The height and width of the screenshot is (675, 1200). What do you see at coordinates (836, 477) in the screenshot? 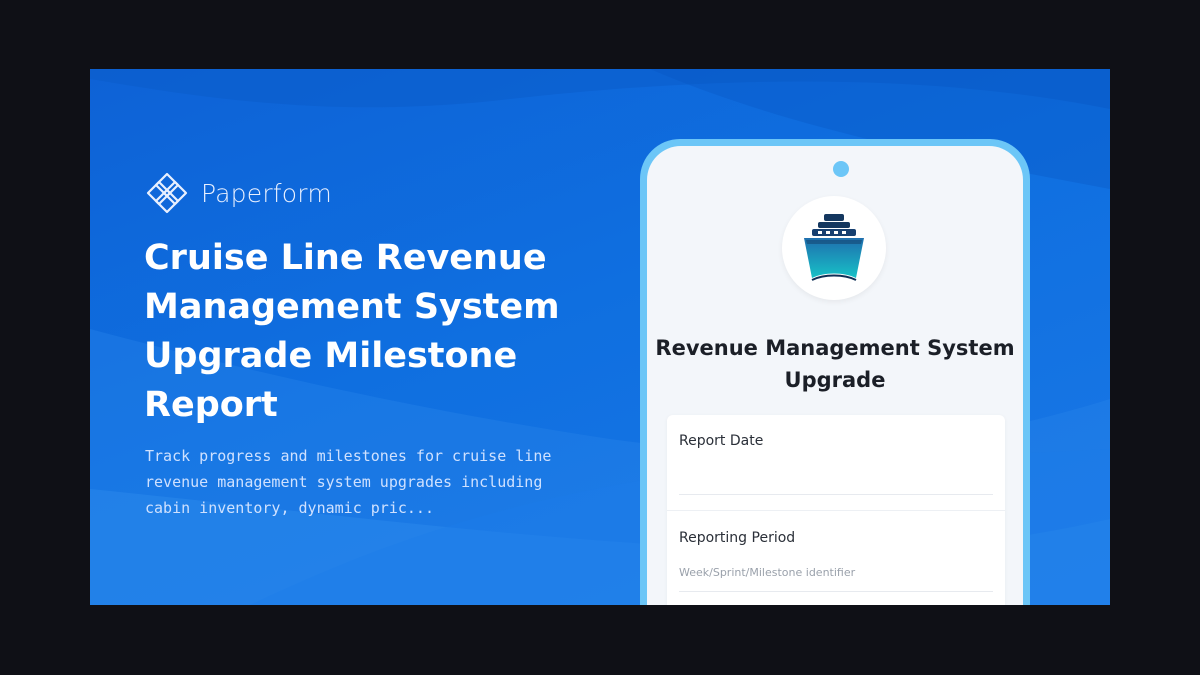
I see `report-date-input` at bounding box center [836, 477].